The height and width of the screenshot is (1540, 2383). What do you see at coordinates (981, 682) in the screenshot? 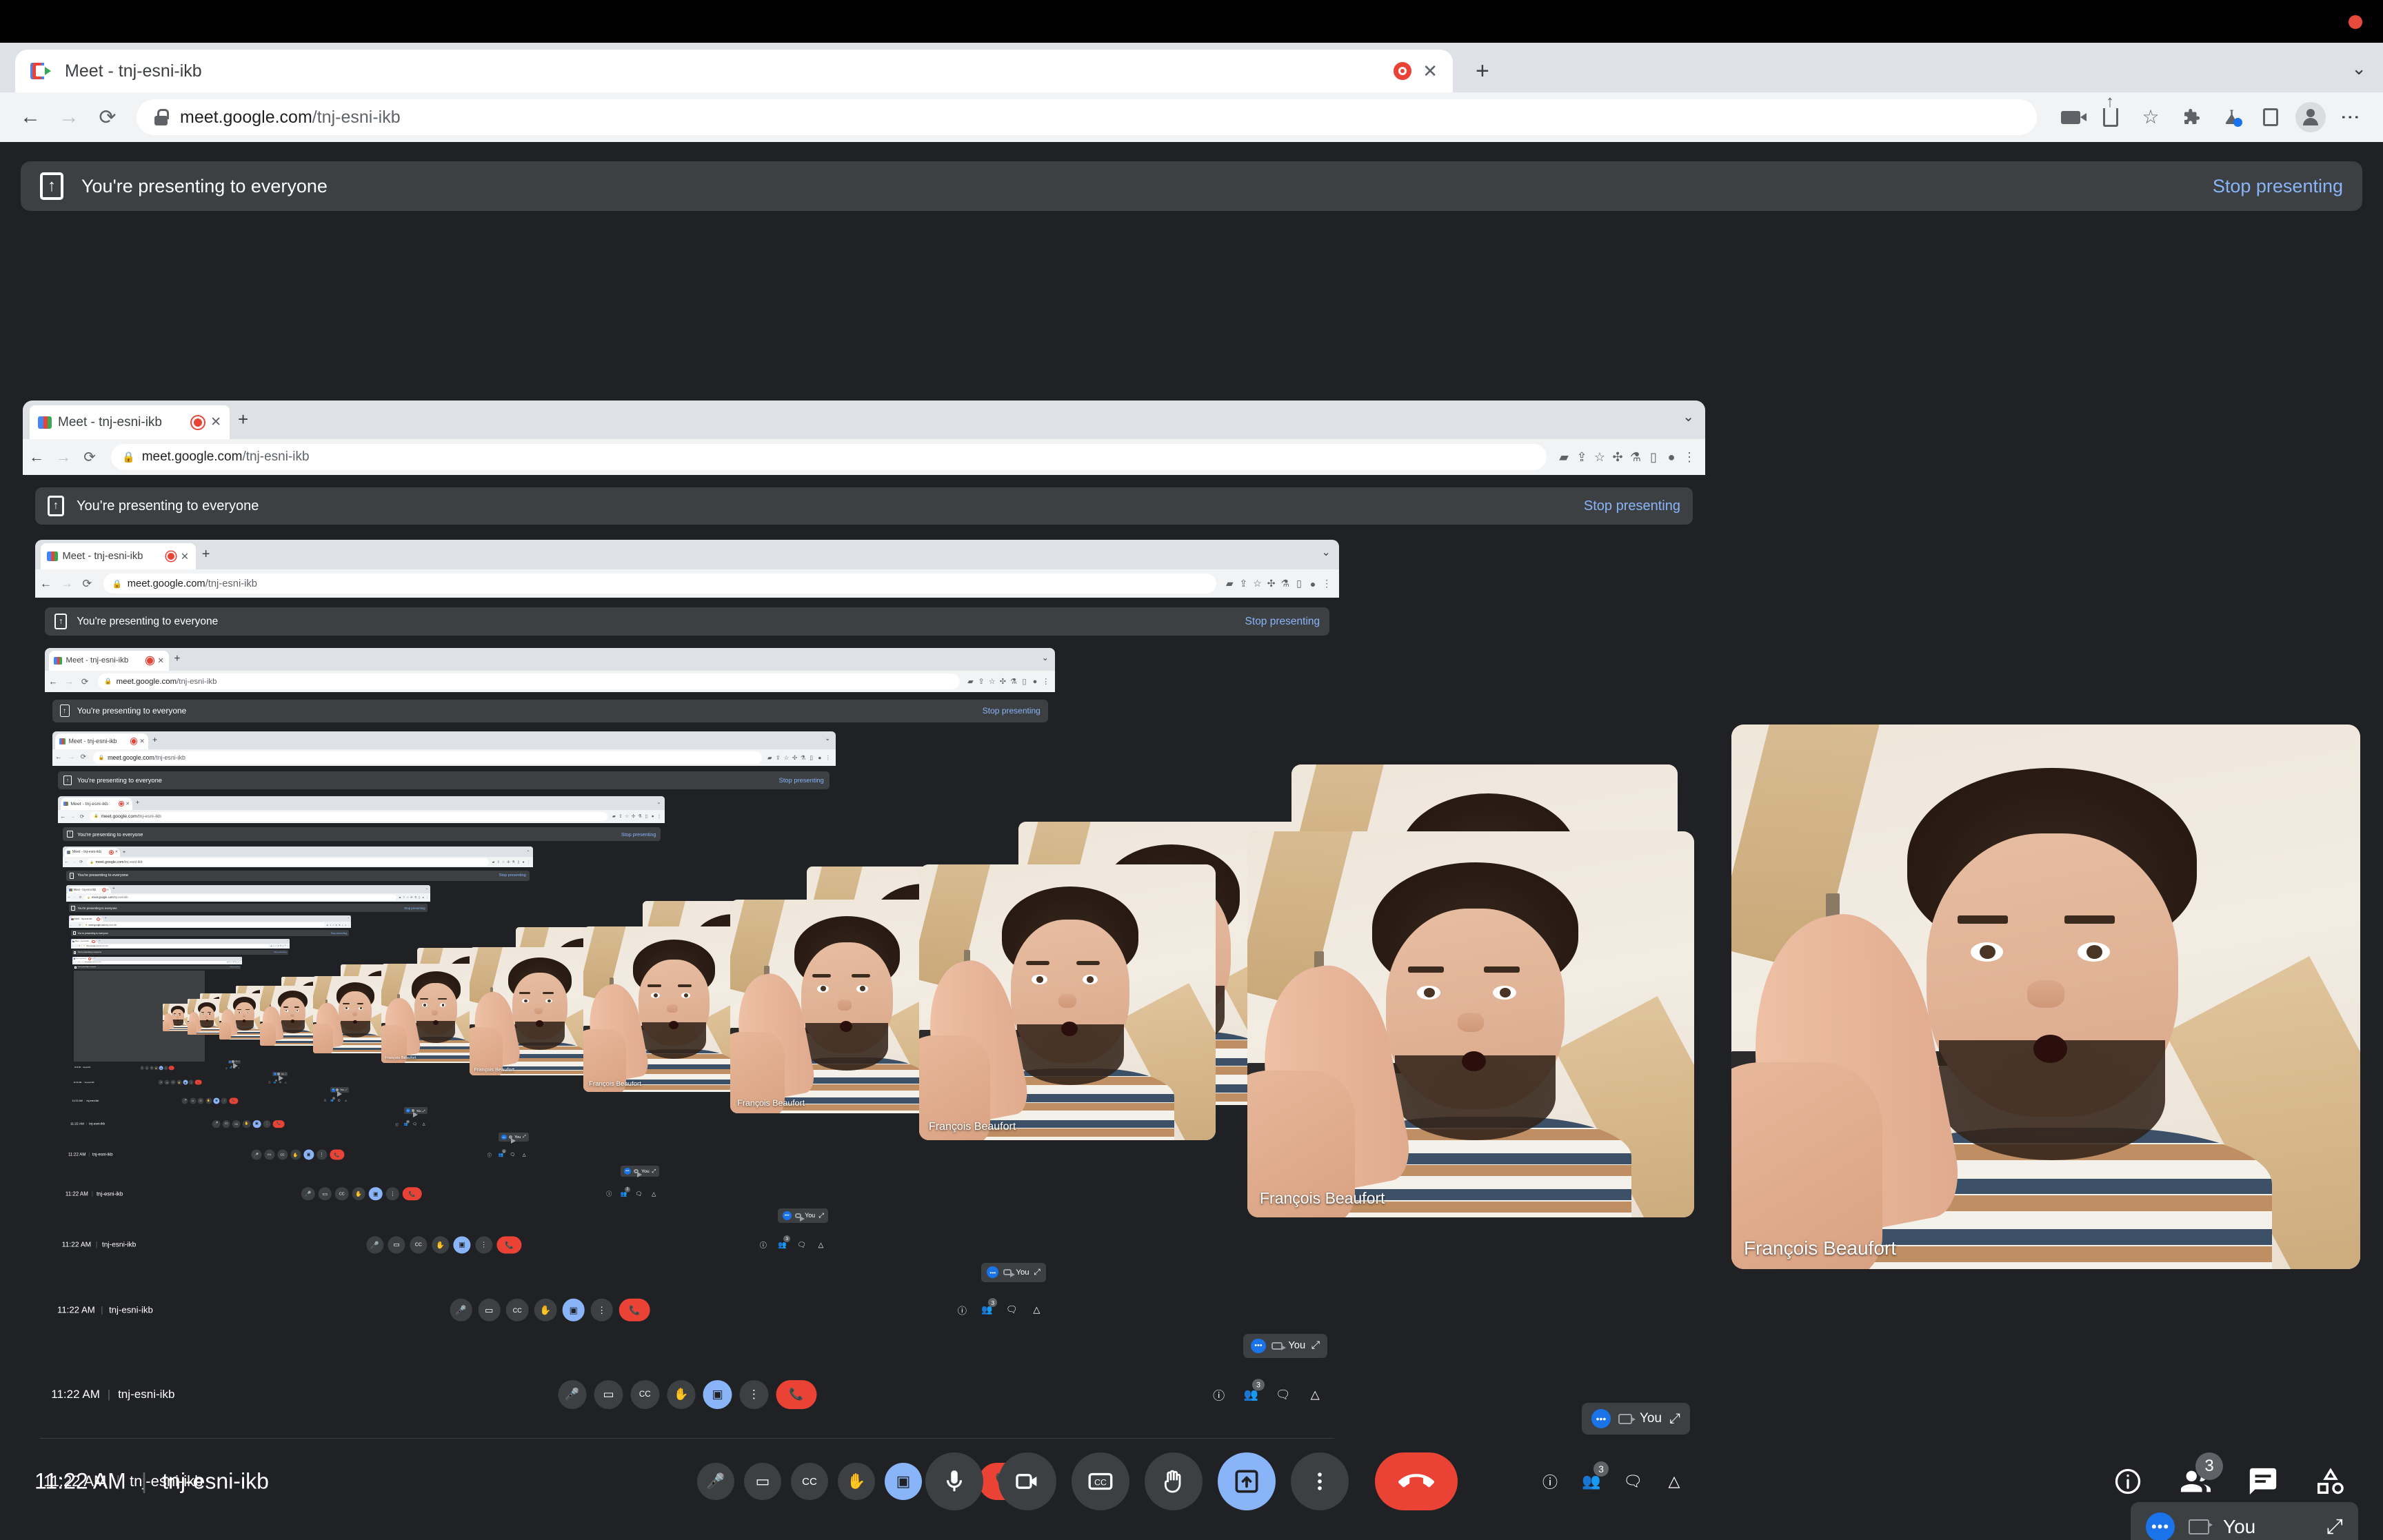
I see `share-icon: ⇪` at bounding box center [981, 682].